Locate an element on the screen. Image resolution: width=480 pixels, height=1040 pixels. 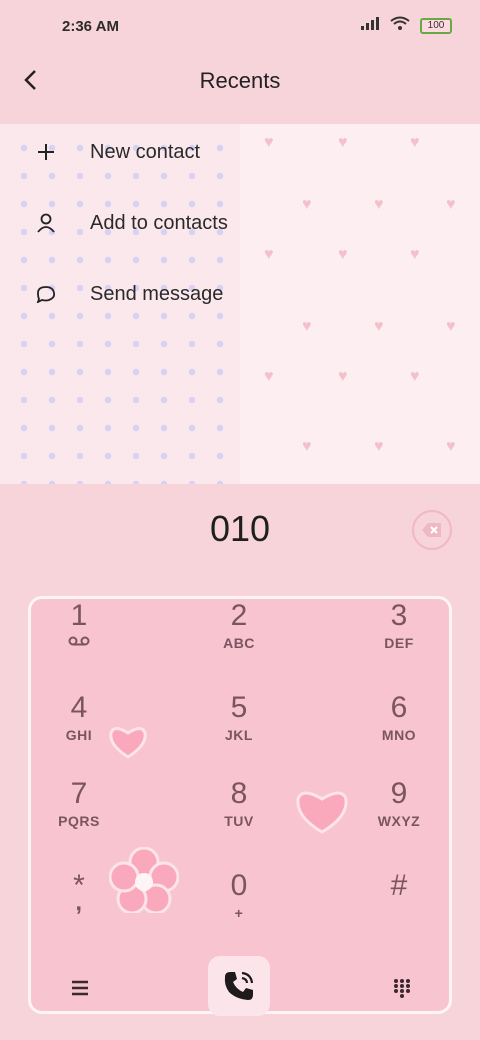
battery-icon: 100 is located at coordinates (436, 25).